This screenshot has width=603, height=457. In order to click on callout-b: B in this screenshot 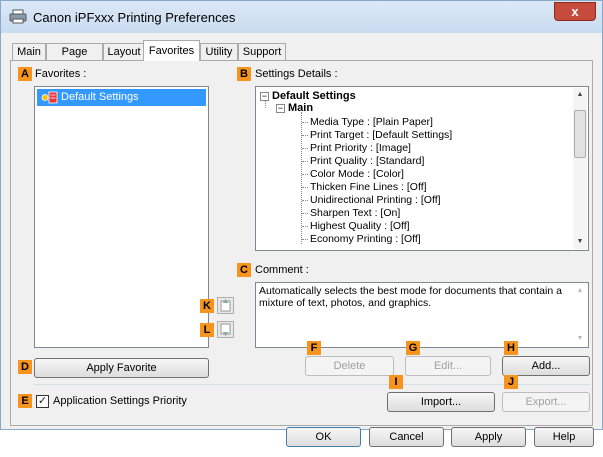, I will do `click(244, 74)`.